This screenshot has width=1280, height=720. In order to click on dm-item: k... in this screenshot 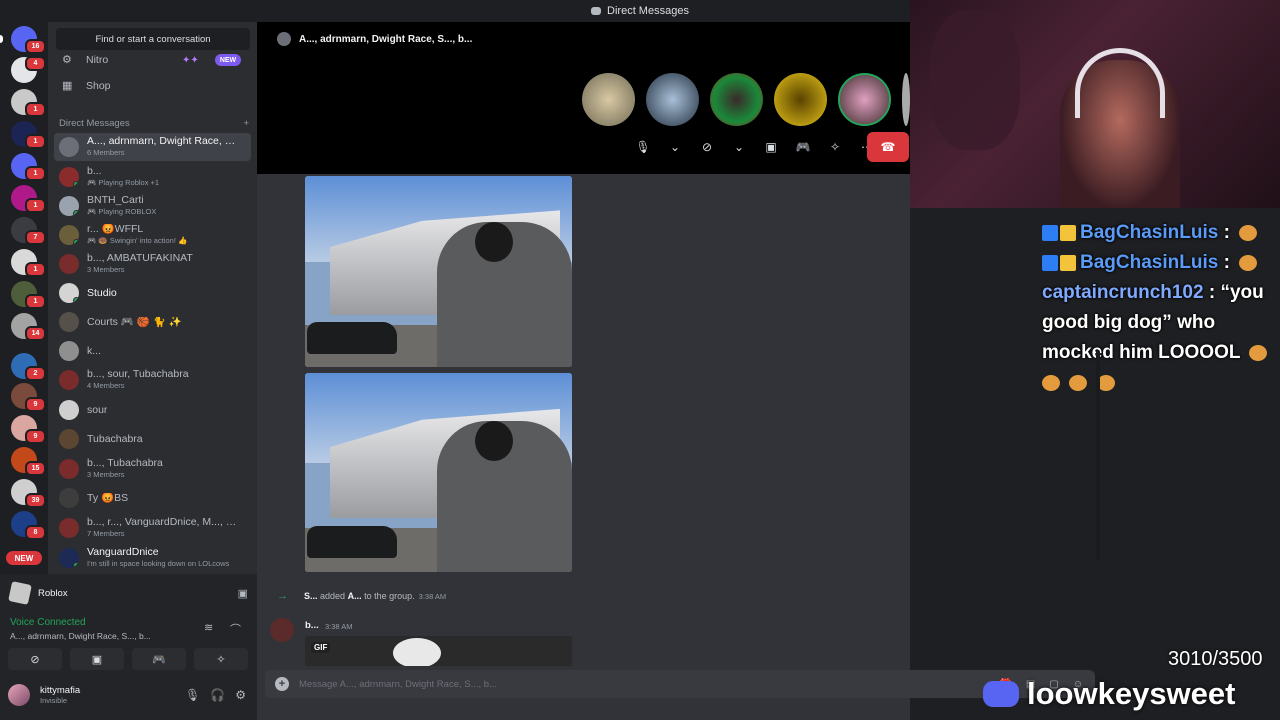, I will do `click(152, 351)`.